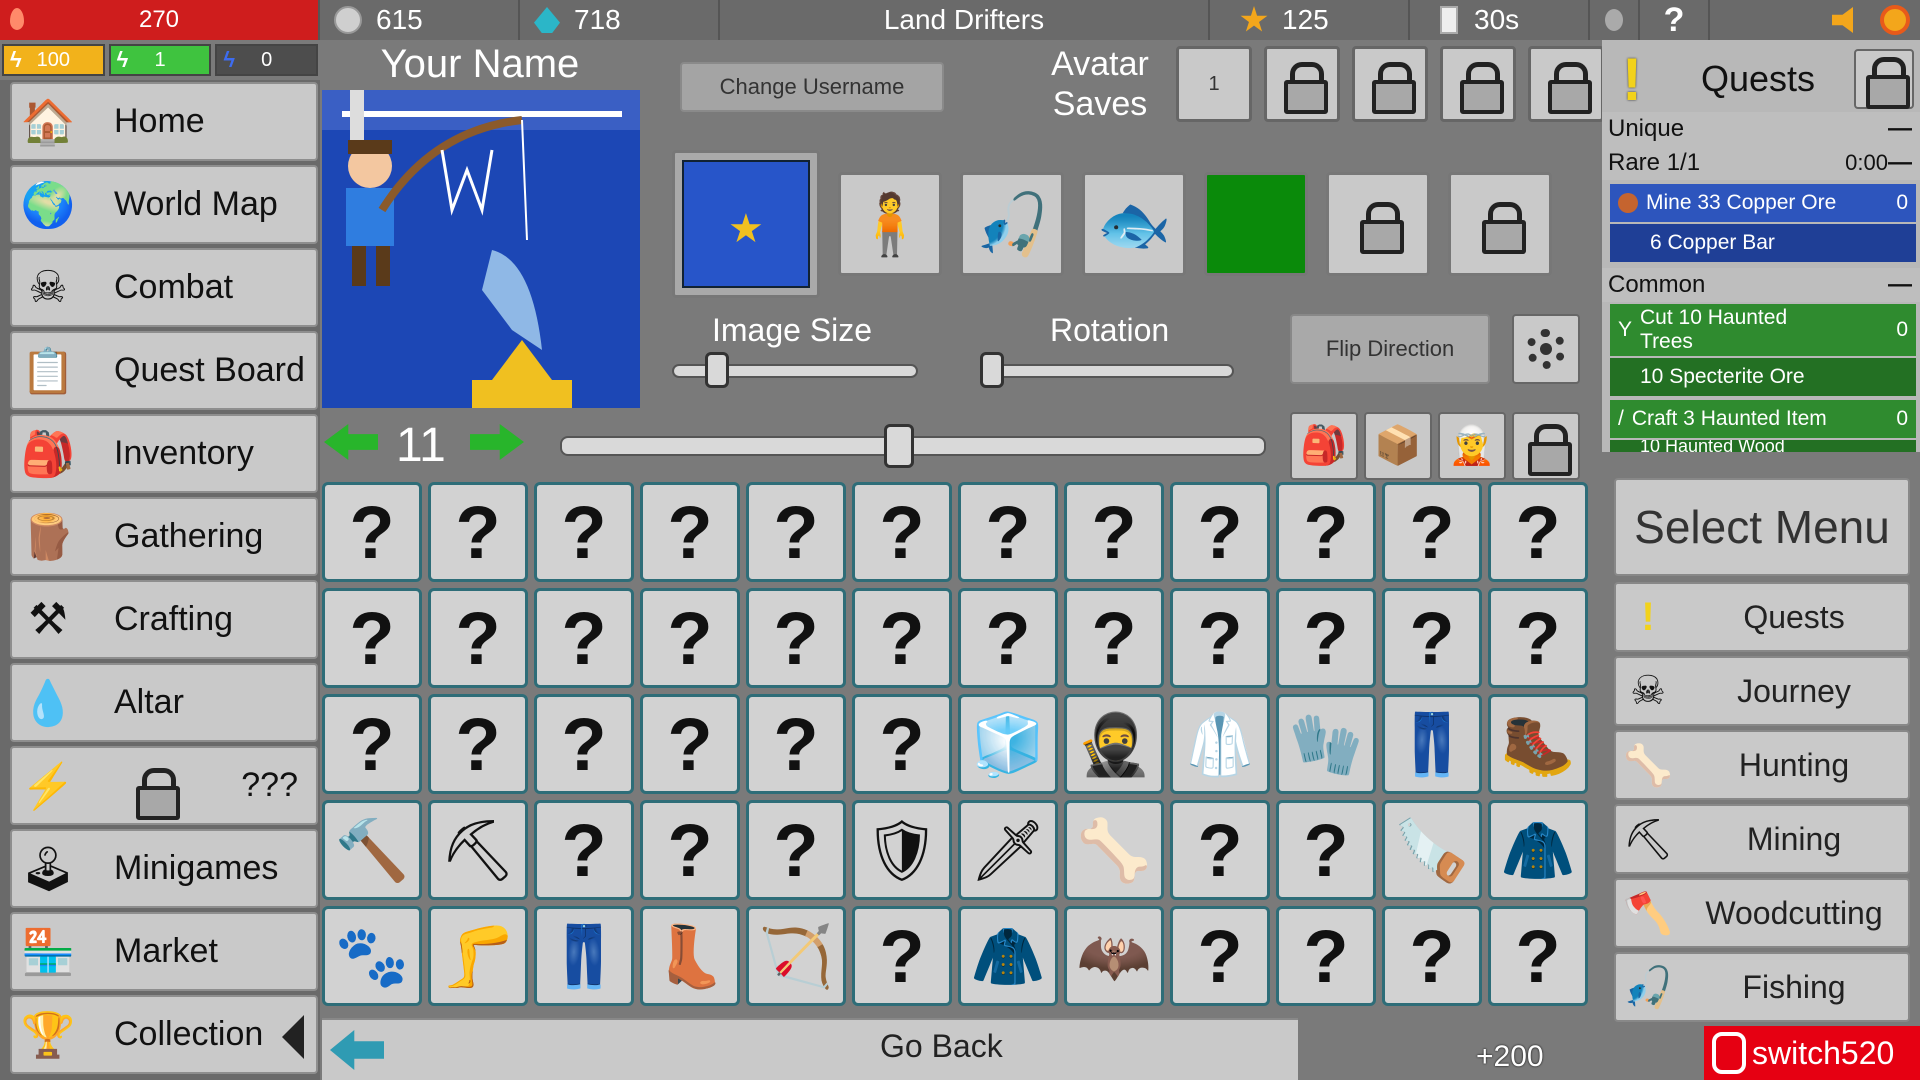 The height and width of the screenshot is (1080, 1920). I want to click on item-slot-saw: 🪚, so click(1432, 850).